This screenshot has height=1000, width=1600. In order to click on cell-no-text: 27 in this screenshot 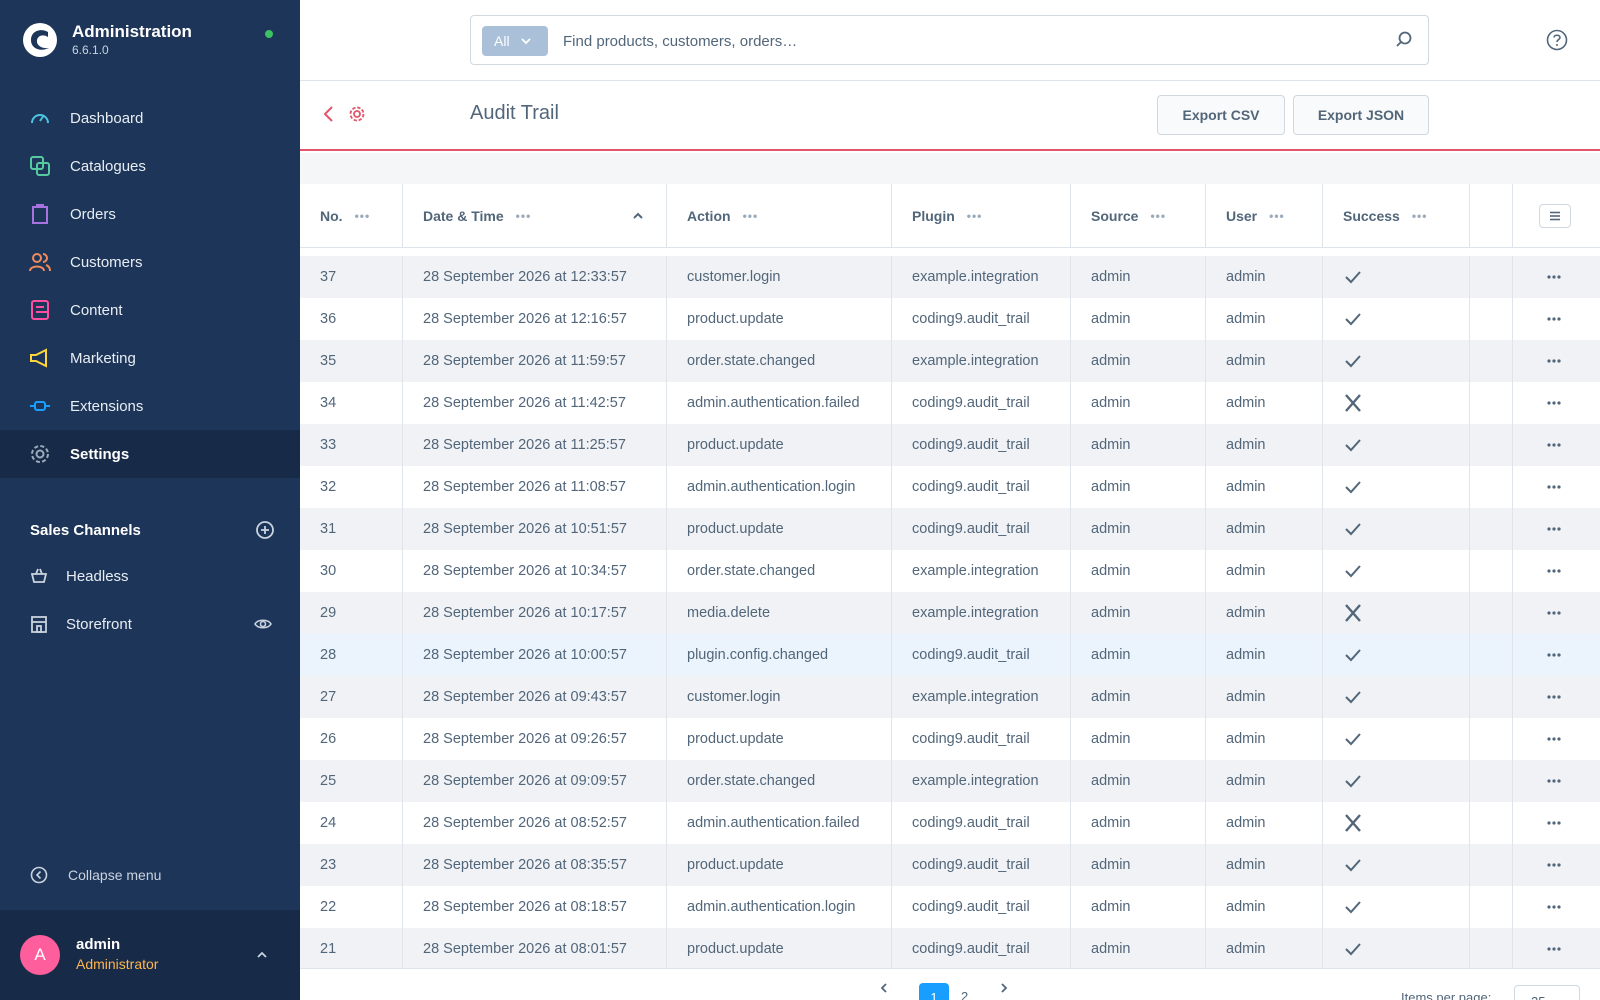, I will do `click(328, 697)`.